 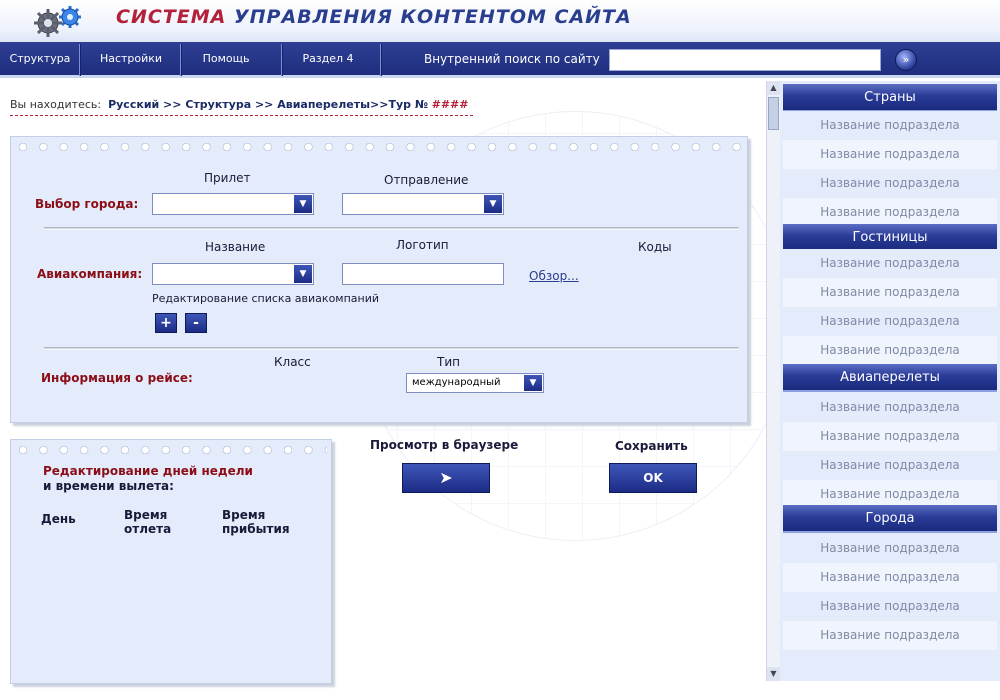 I want to click on airline-codes-header: Коды, so click(x=655, y=247).